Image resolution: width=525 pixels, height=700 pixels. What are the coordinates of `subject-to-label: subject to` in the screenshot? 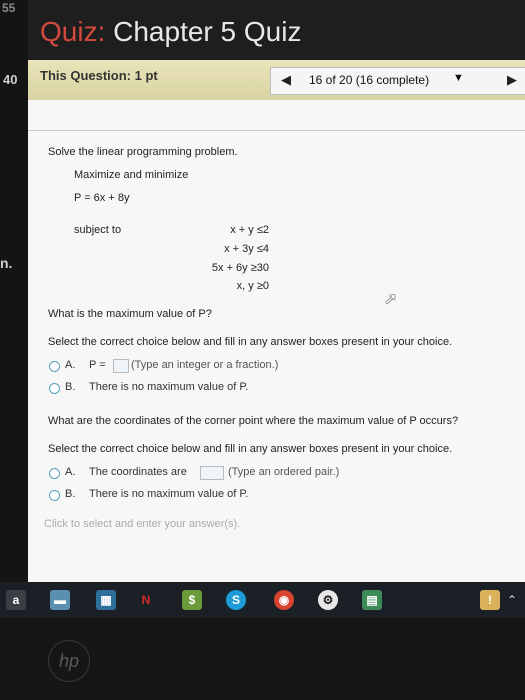 It's located at (98, 230).